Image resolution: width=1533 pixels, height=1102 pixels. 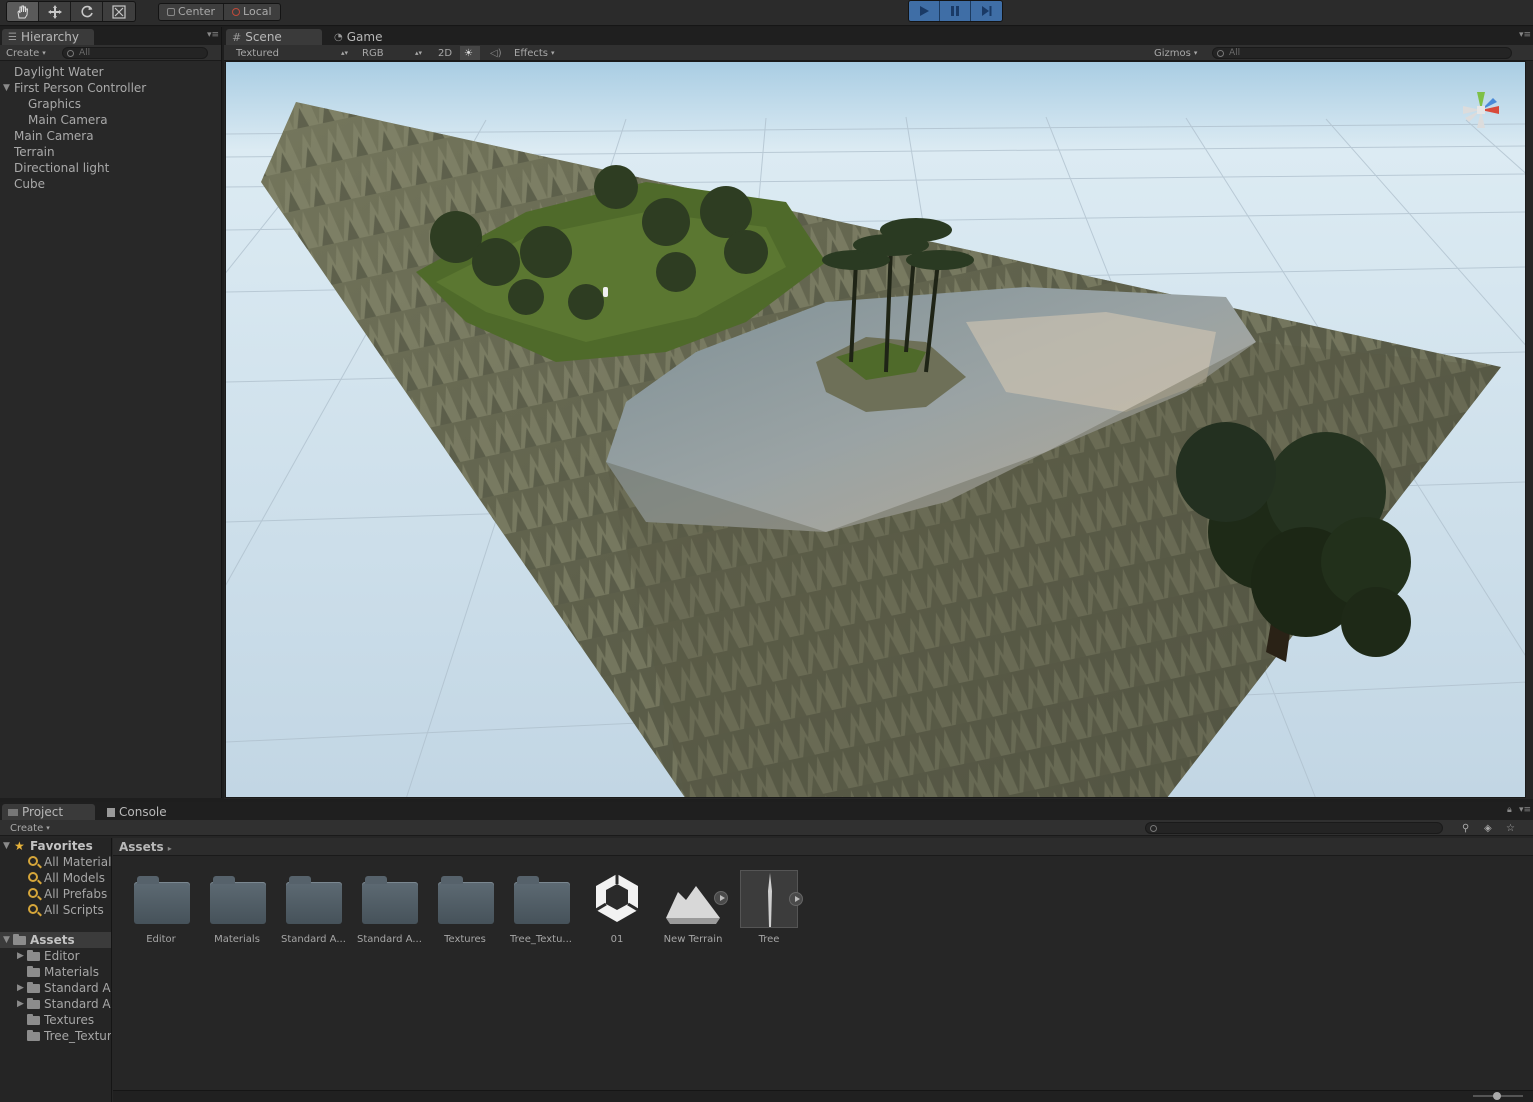 What do you see at coordinates (78, 862) in the screenshot?
I see `favorite-item-label: All Materials` at bounding box center [78, 862].